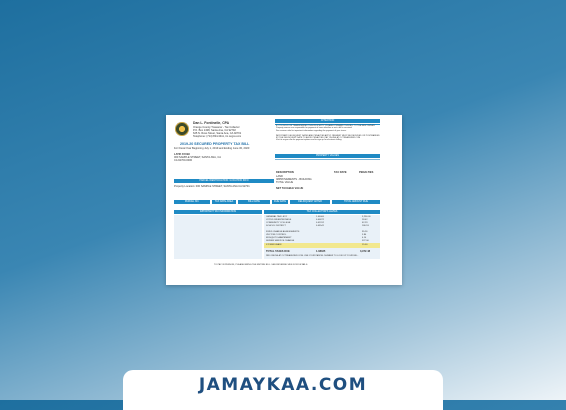  What do you see at coordinates (365, 251) in the screenshot?
I see `total-taxes-amount: 3,972.48` at bounding box center [365, 251].